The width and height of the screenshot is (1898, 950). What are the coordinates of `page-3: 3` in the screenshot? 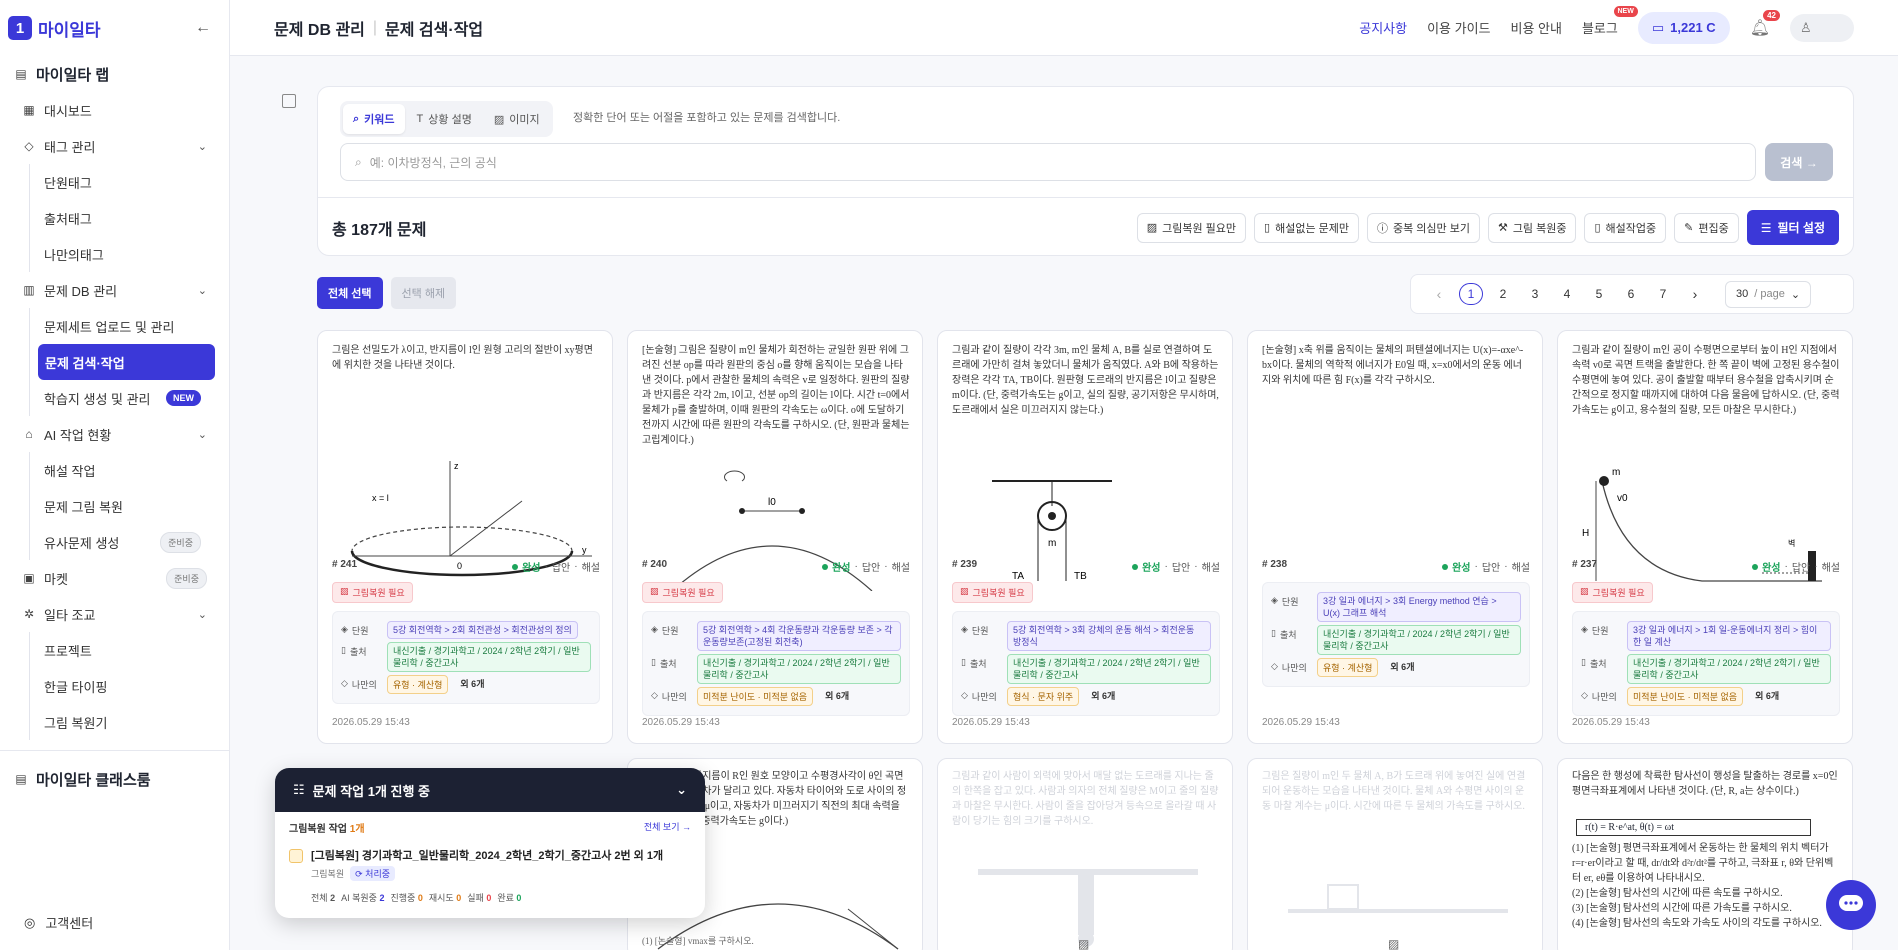 It's located at (1535, 294).